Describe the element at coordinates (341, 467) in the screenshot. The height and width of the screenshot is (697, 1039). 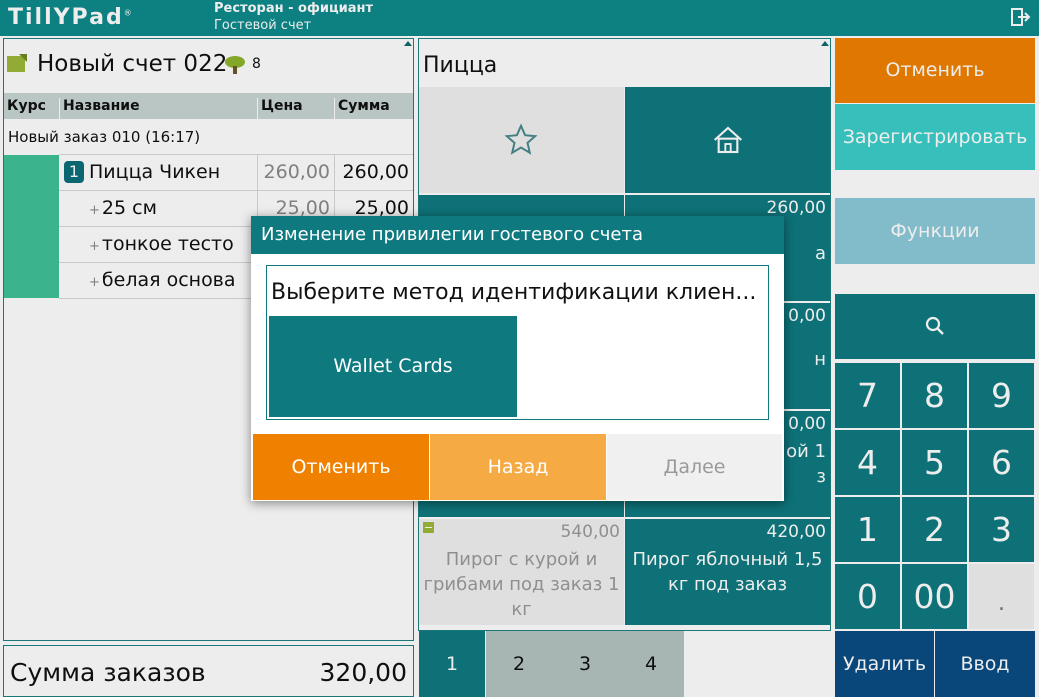
I see `dialog-cancel-button: Отменить` at that location.